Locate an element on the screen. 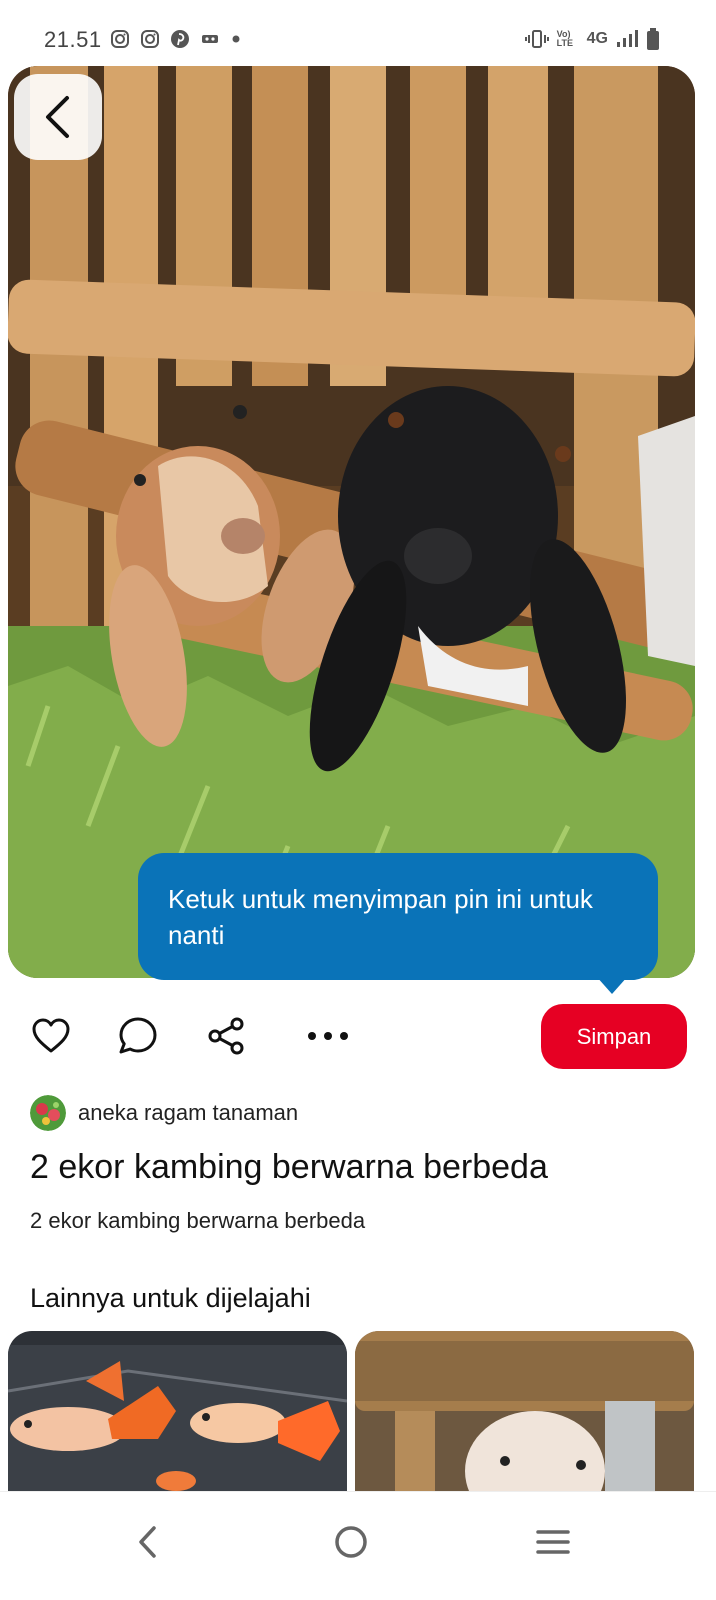  home-nav-button is located at coordinates (351, 1542).